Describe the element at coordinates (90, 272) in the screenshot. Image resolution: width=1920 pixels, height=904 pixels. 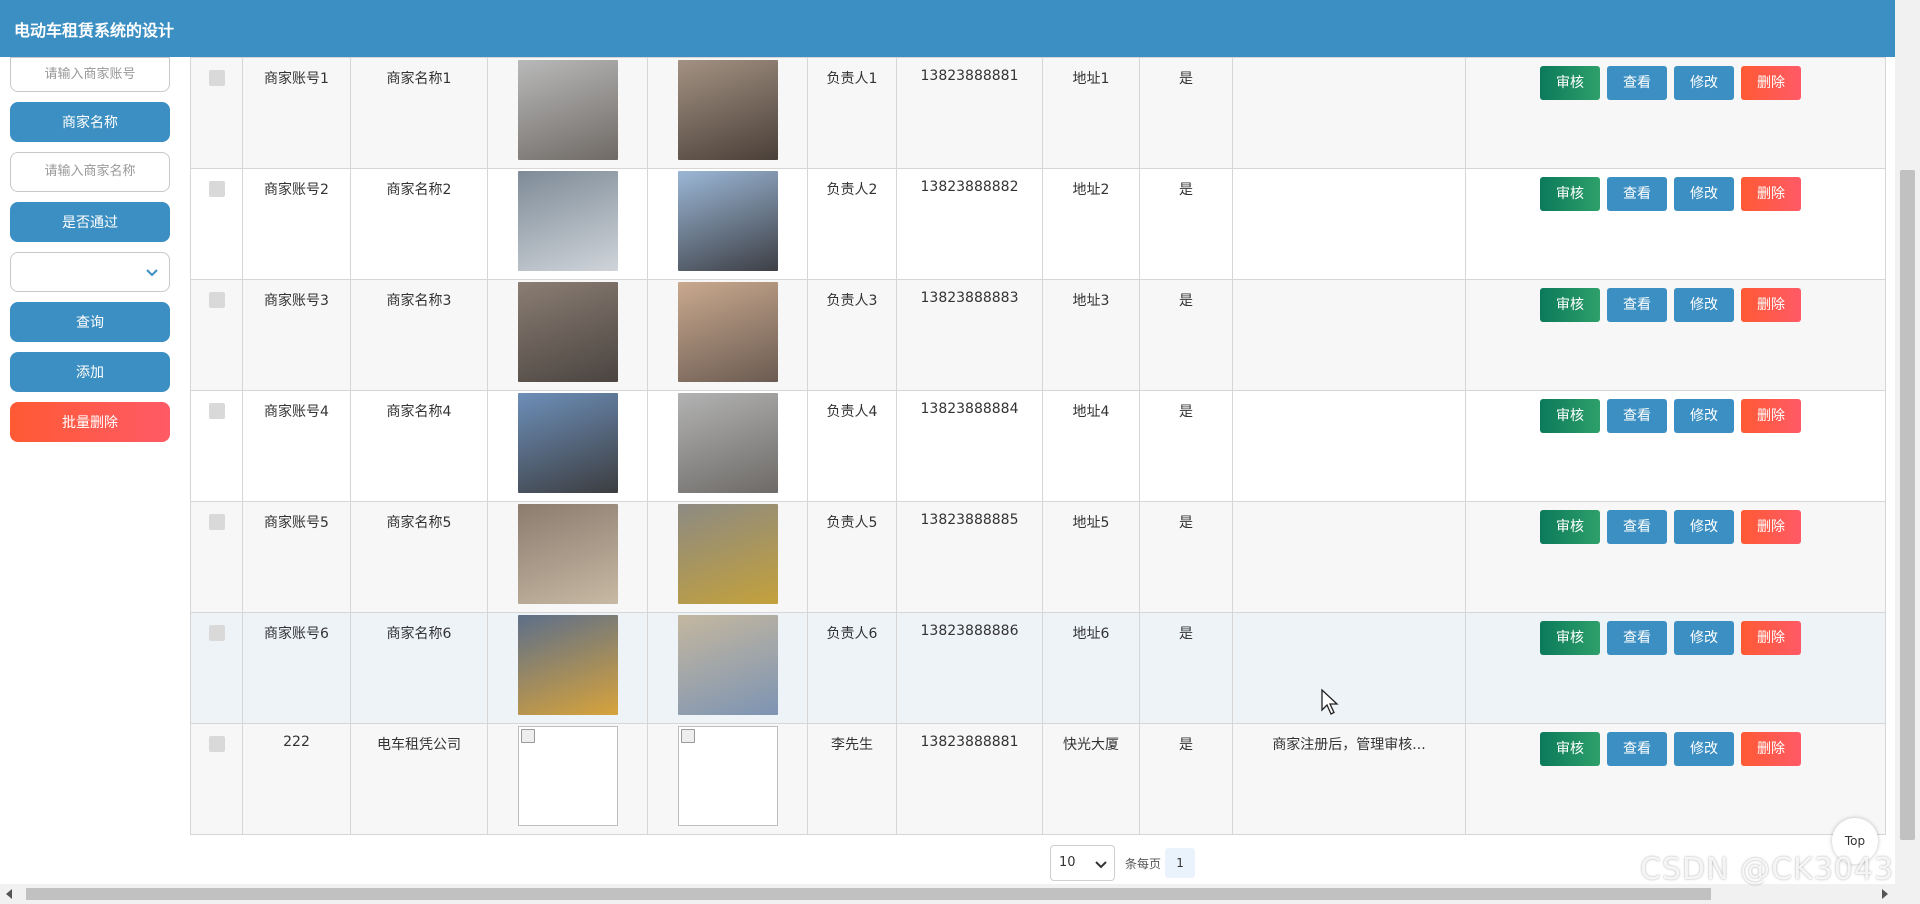
I see `passed-select` at that location.